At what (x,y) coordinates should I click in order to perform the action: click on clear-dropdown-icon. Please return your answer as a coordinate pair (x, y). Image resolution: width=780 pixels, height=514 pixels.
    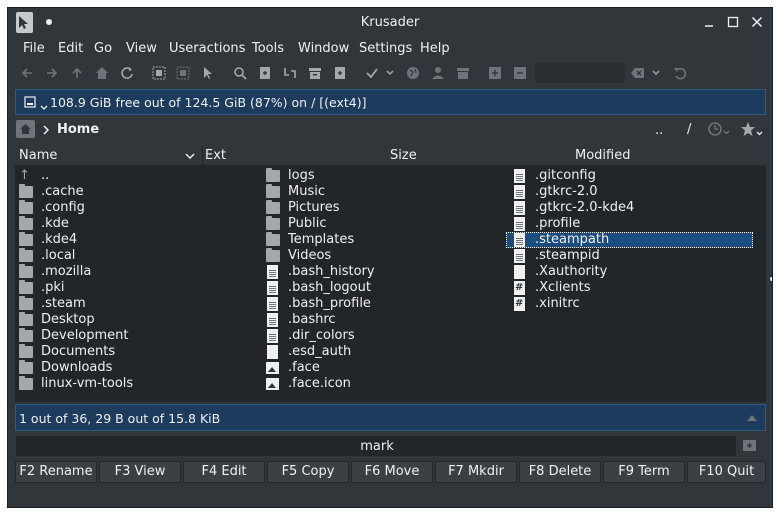
    Looking at the image, I should click on (656, 73).